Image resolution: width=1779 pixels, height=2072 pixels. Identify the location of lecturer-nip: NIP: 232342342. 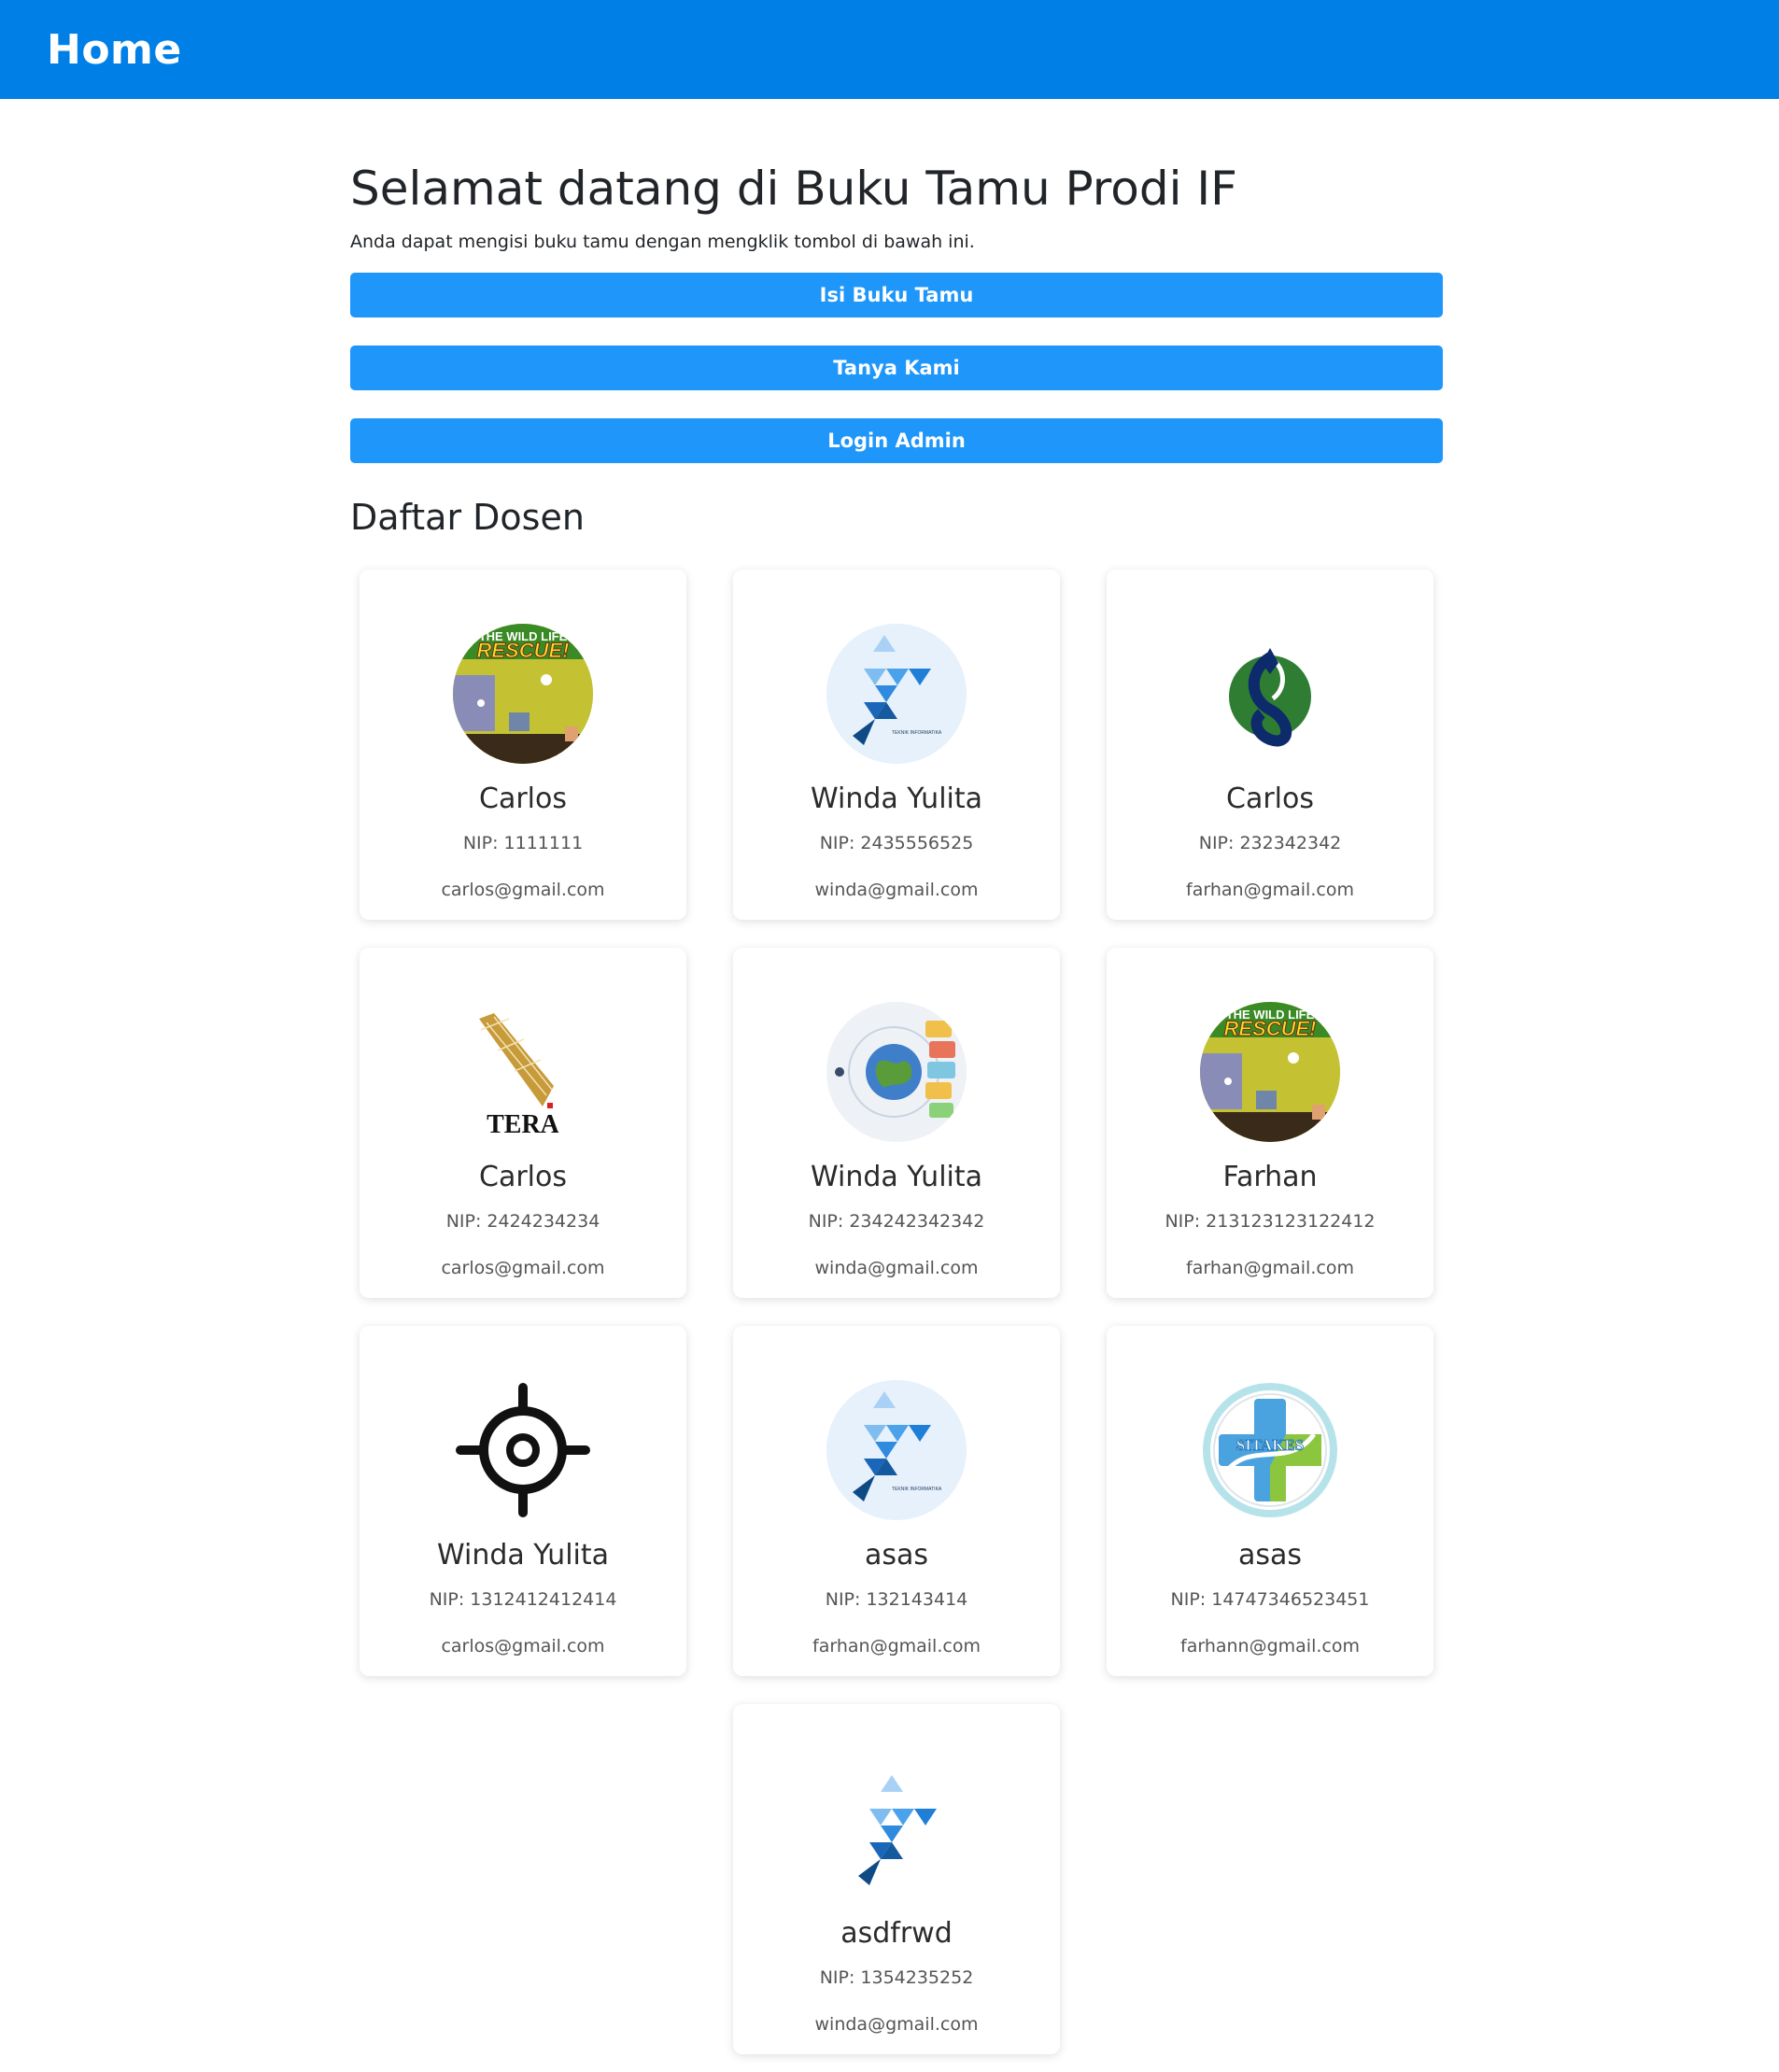
(1270, 843).